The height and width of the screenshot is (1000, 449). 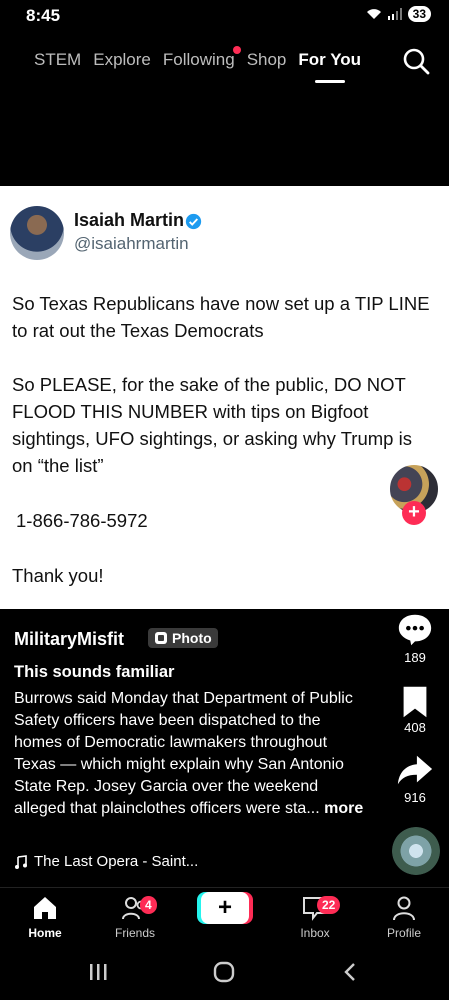 I want to click on photo-badge: Photo, so click(x=183, y=638).